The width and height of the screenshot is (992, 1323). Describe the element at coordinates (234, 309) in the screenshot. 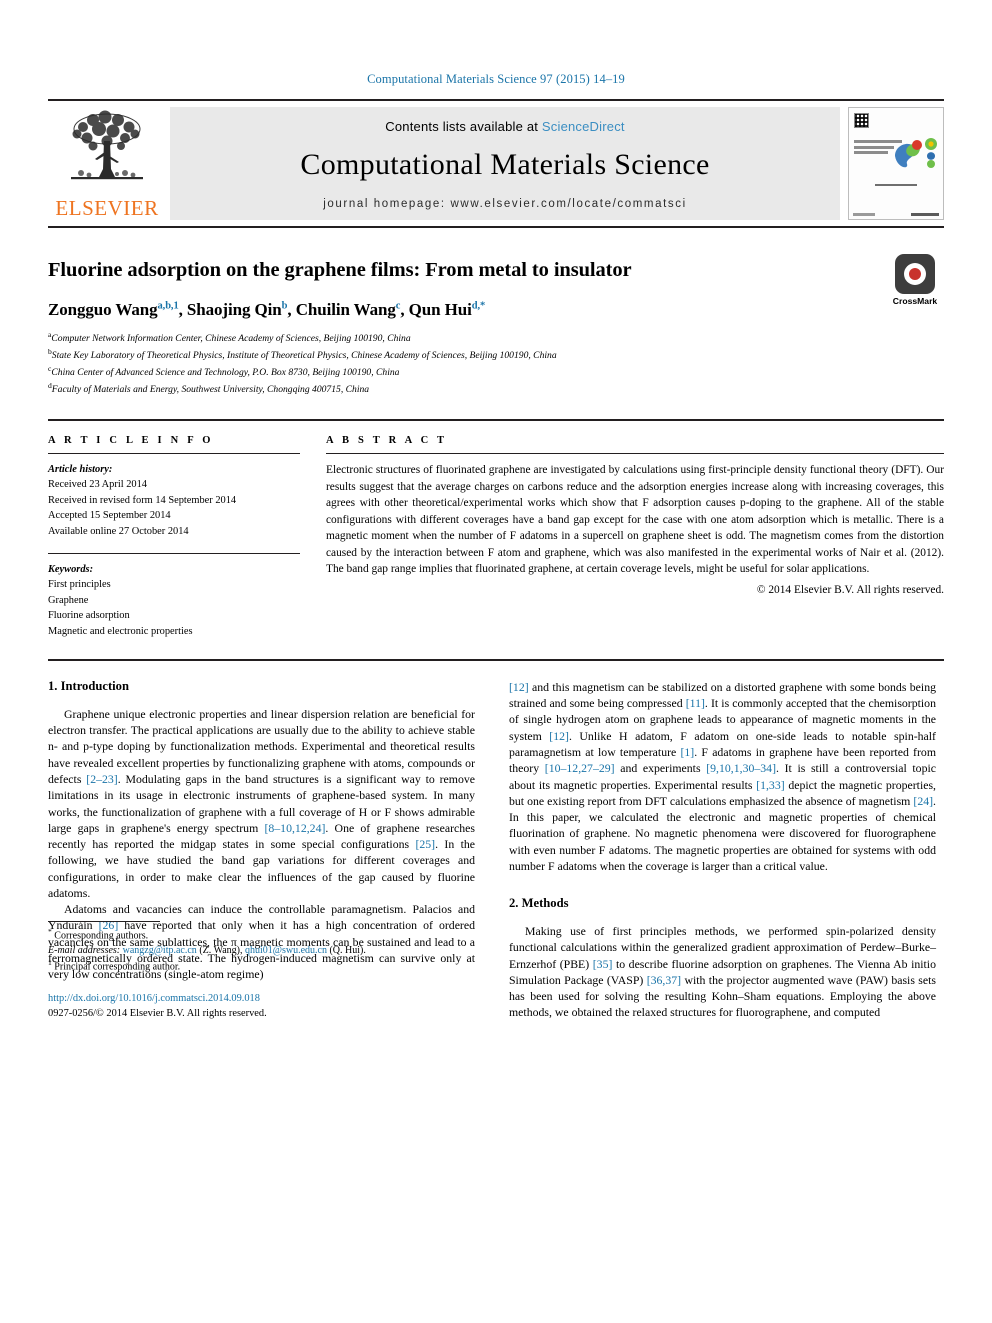

I see `author-name: Shaojing Qin` at that location.